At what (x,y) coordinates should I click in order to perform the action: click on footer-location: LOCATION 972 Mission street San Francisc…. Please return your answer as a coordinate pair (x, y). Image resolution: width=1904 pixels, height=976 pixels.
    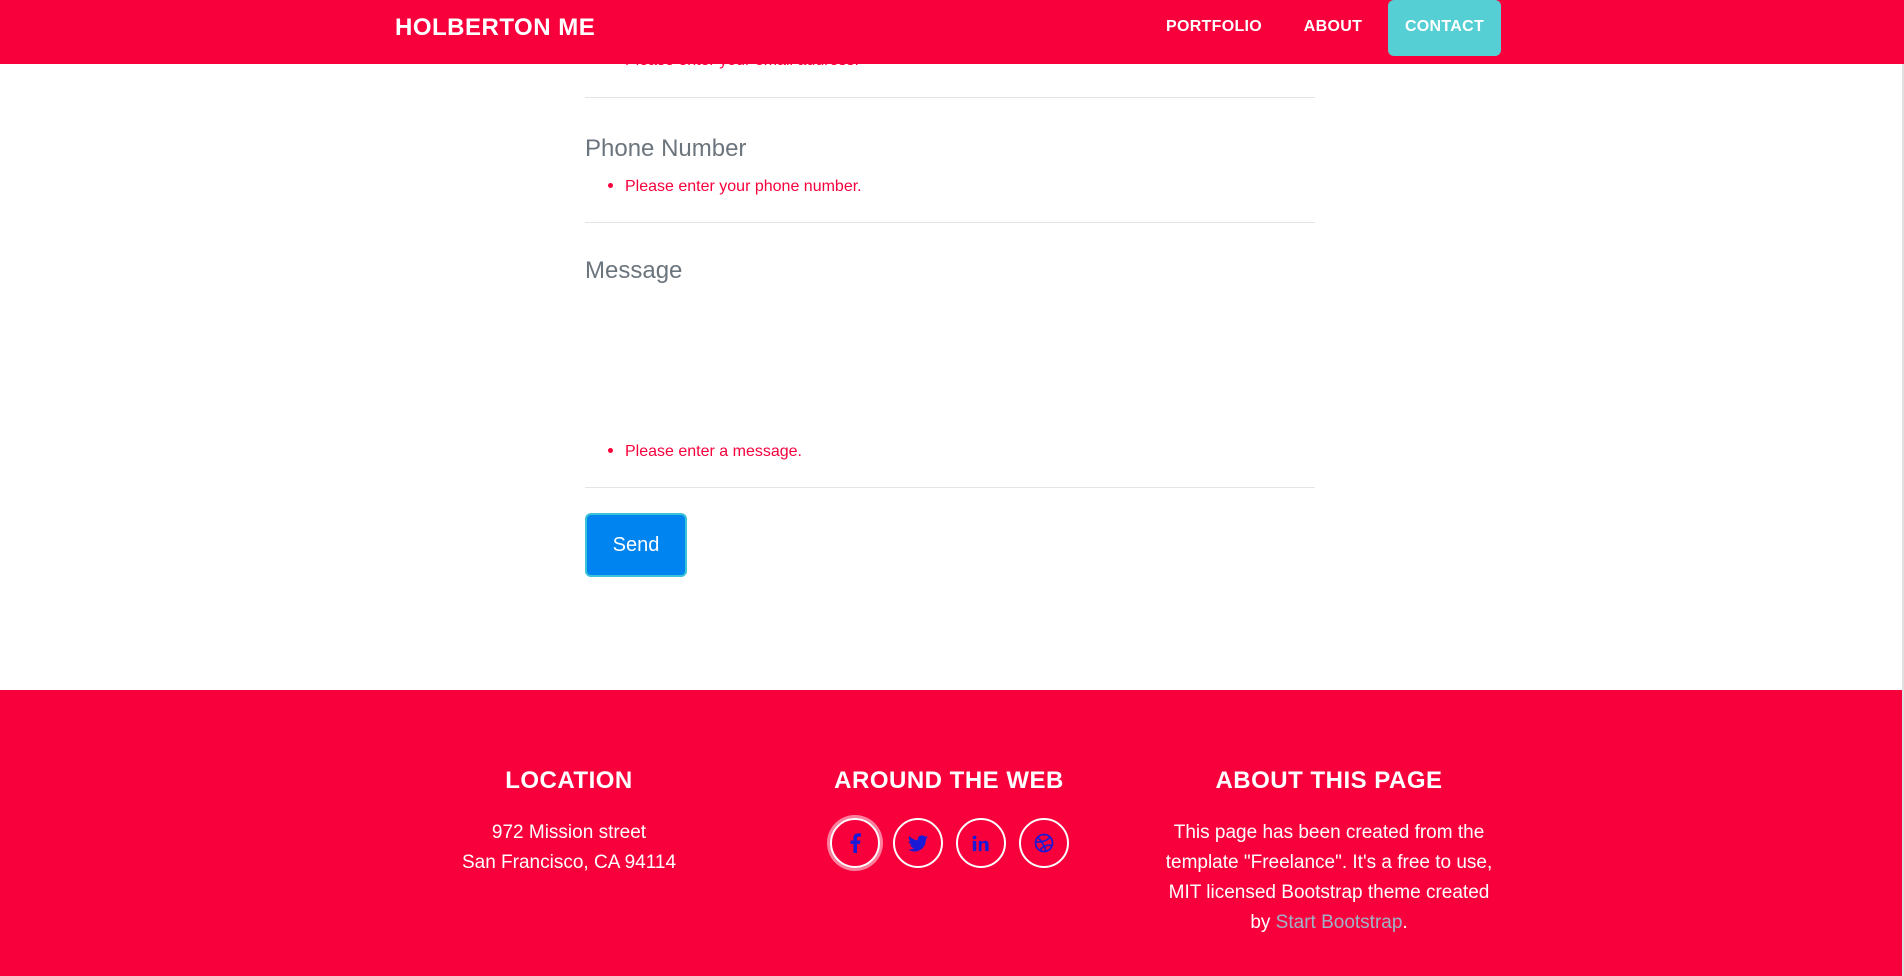
    Looking at the image, I should click on (569, 822).